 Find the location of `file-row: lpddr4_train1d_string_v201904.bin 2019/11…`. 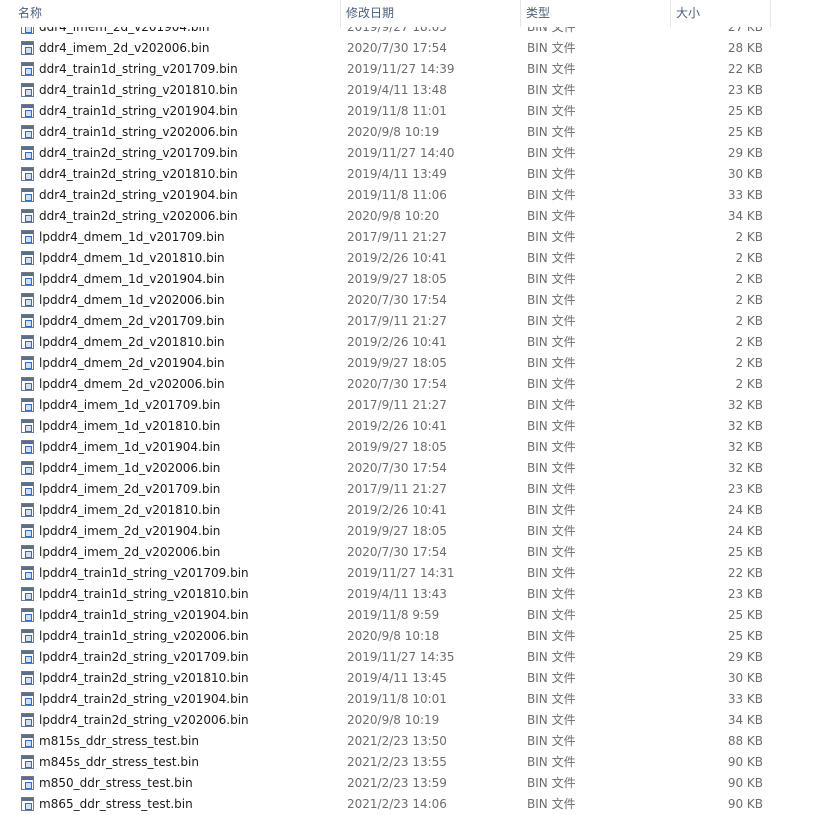

file-row: lpddr4_train1d_string_v201904.bin 2019/11… is located at coordinates (416, 615).